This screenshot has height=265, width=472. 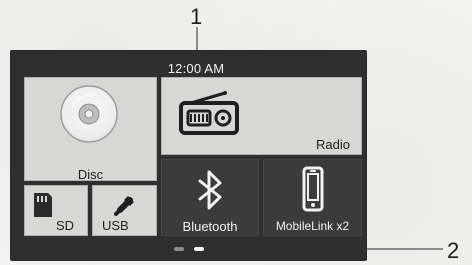 What do you see at coordinates (210, 226) in the screenshot?
I see `bluetooth-label: Bluetooth` at bounding box center [210, 226].